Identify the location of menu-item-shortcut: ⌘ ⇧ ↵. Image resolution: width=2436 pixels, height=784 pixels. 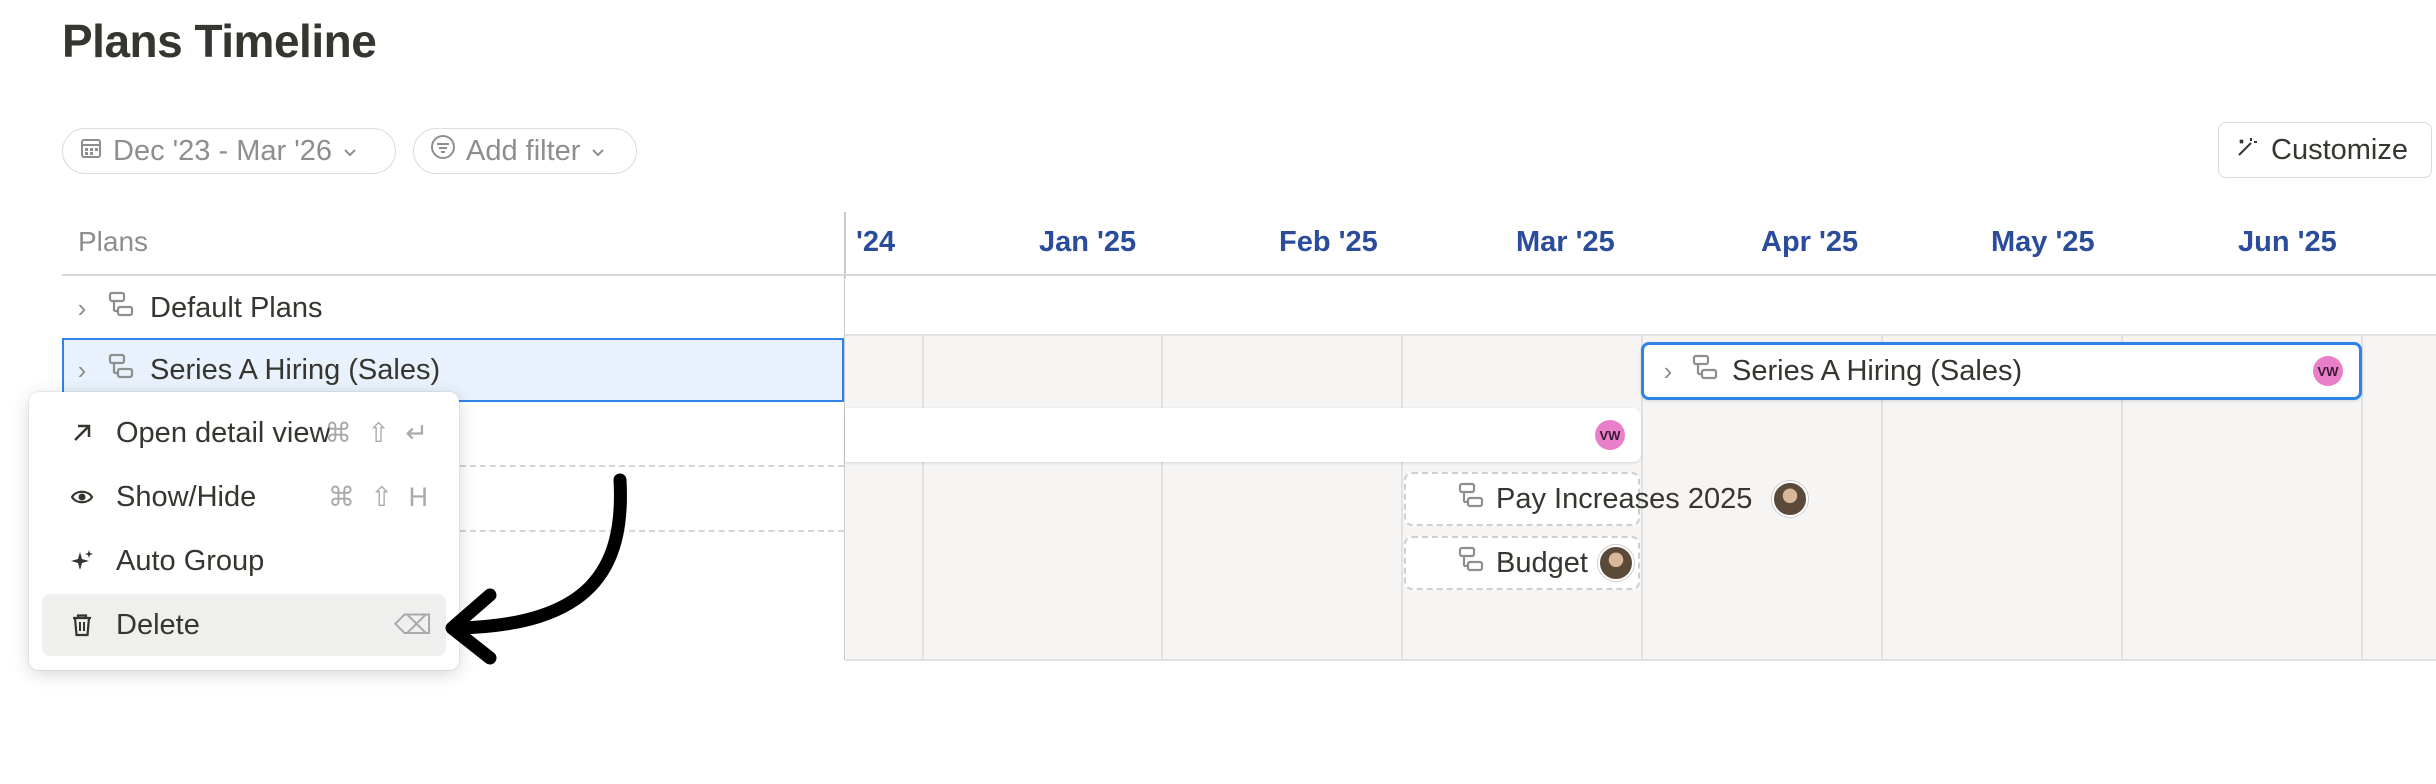
(378, 432).